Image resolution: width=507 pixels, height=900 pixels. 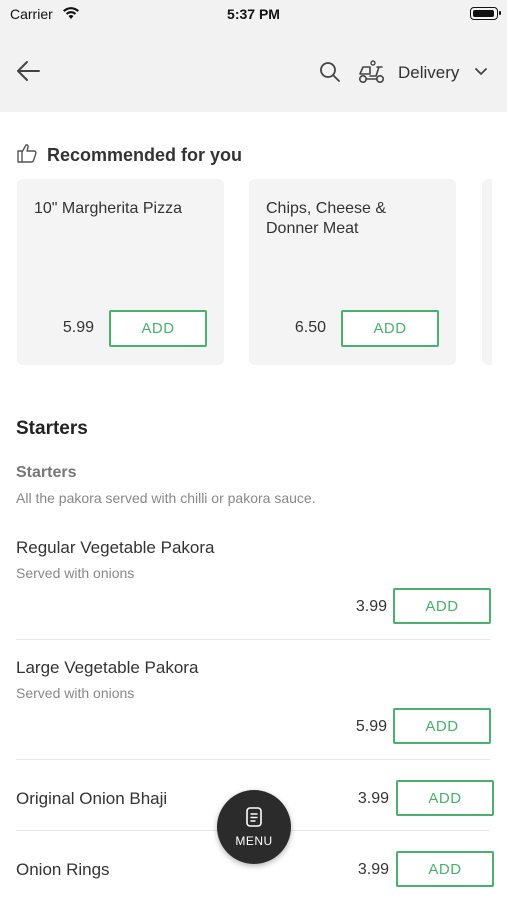 I want to click on search-icon, so click(x=330, y=72).